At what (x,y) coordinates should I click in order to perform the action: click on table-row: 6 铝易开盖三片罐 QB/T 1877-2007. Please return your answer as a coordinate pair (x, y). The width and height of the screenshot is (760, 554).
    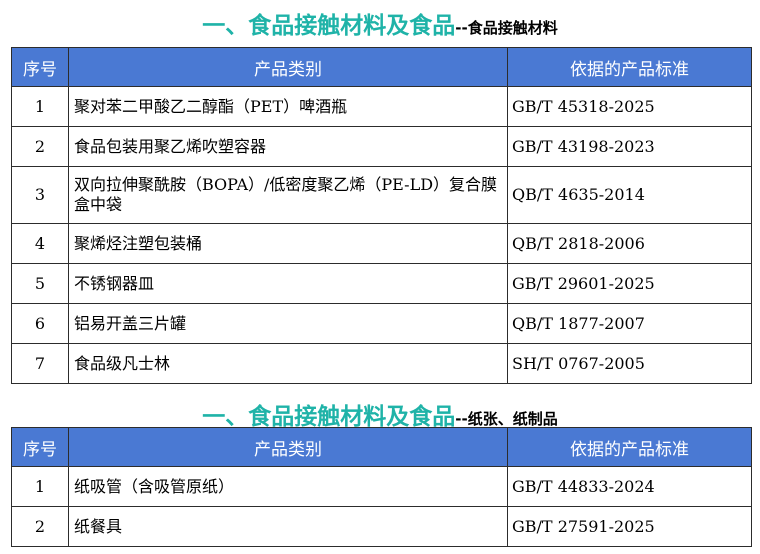
    Looking at the image, I should click on (381, 323).